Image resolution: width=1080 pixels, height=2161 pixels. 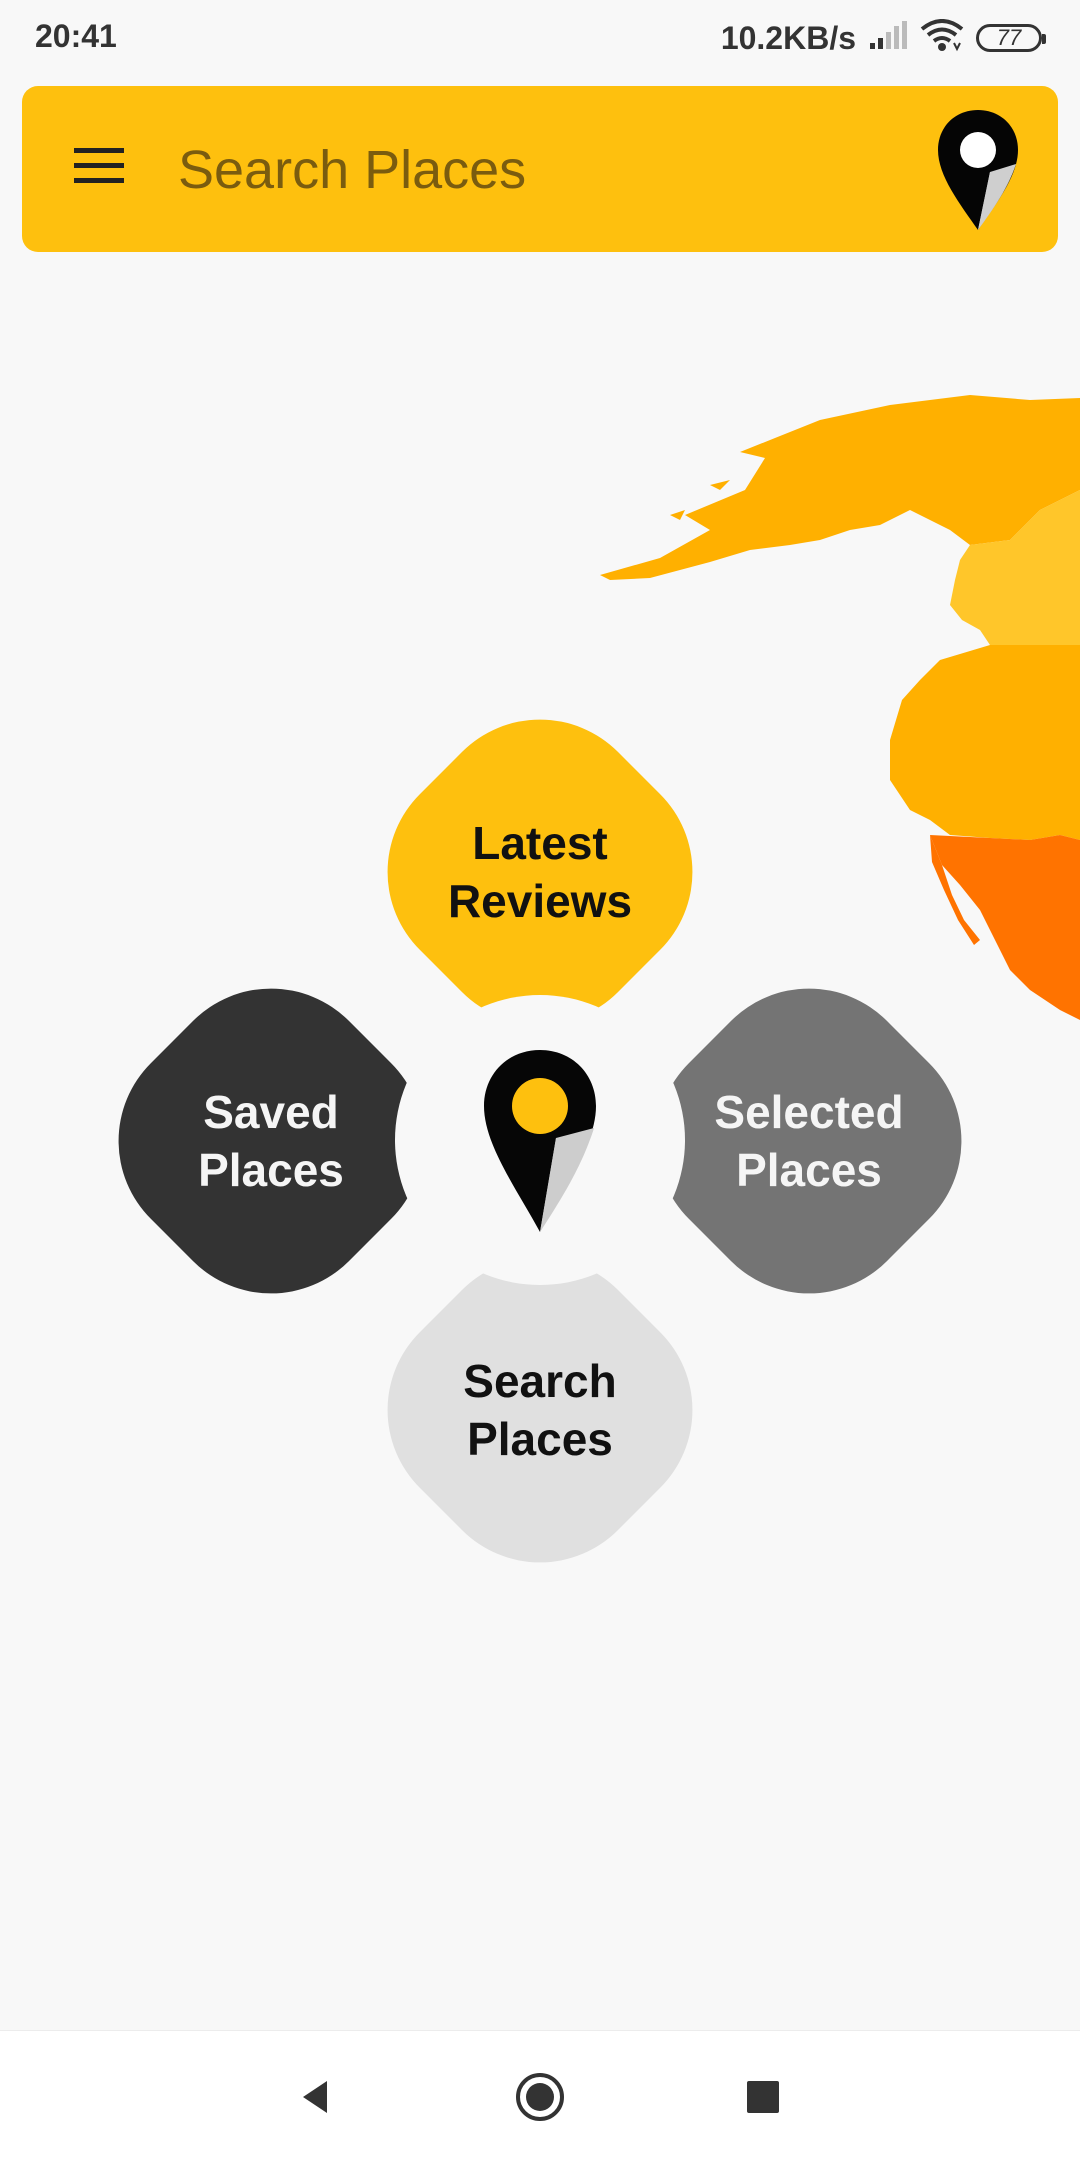 I want to click on saved-places-line1: Saved, so click(x=271, y=1112).